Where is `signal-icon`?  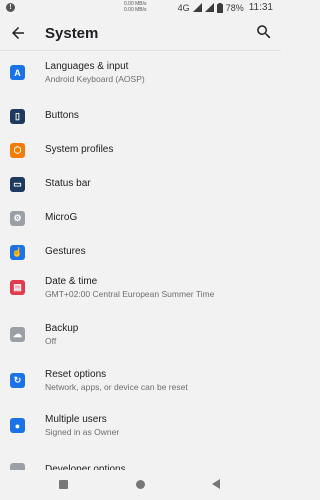
signal-icon is located at coordinates (197, 7).